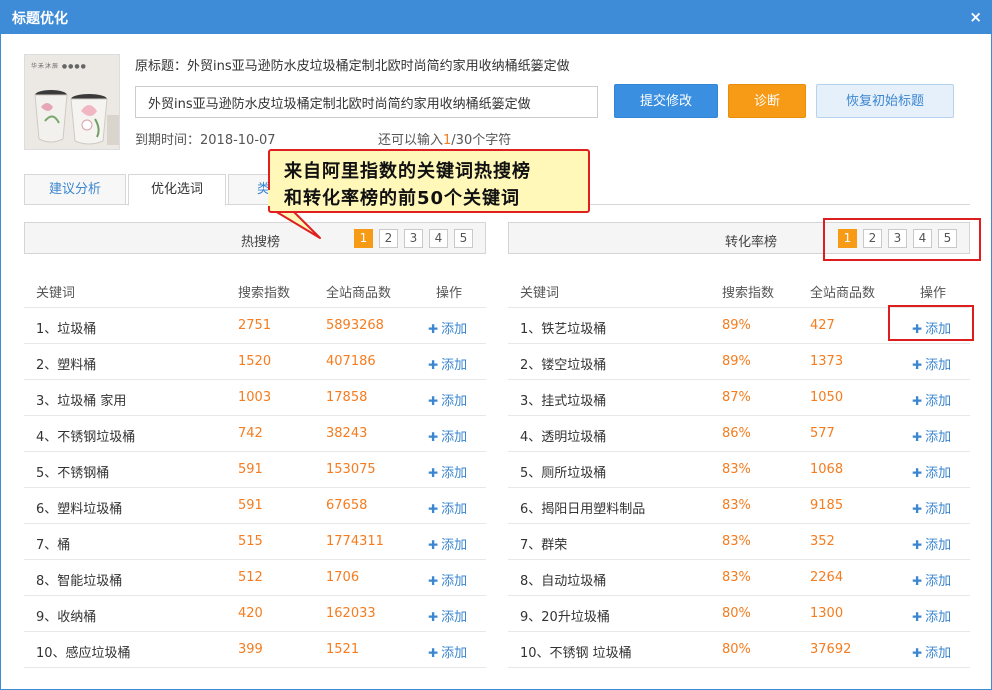 Image resolution: width=992 pixels, height=690 pixels. Describe the element at coordinates (563, 365) in the screenshot. I see `keyword-cell: 2、镂空垃圾桶` at that location.